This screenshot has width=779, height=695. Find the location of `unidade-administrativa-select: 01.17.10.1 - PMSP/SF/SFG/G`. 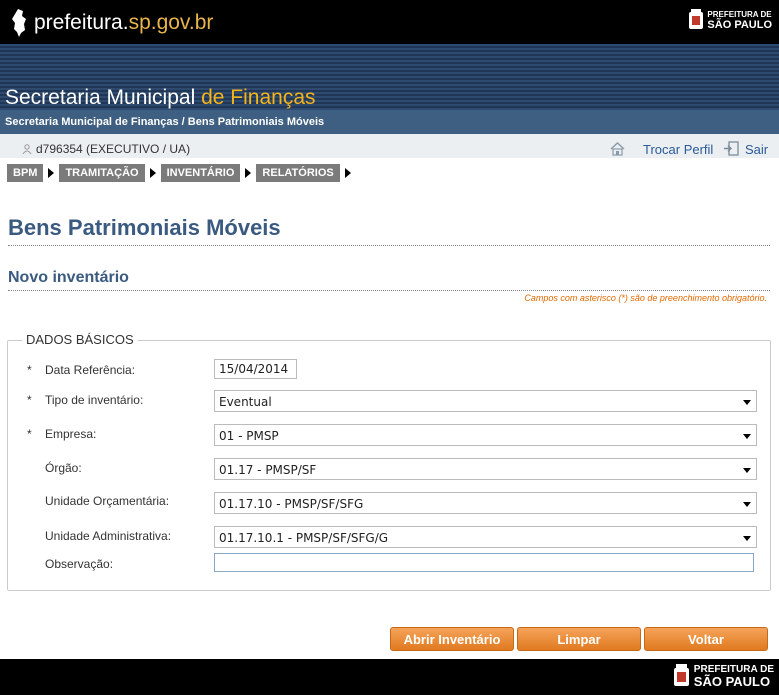

unidade-administrativa-select: 01.17.10.1 - PMSP/SF/SFG/G is located at coordinates (485, 537).